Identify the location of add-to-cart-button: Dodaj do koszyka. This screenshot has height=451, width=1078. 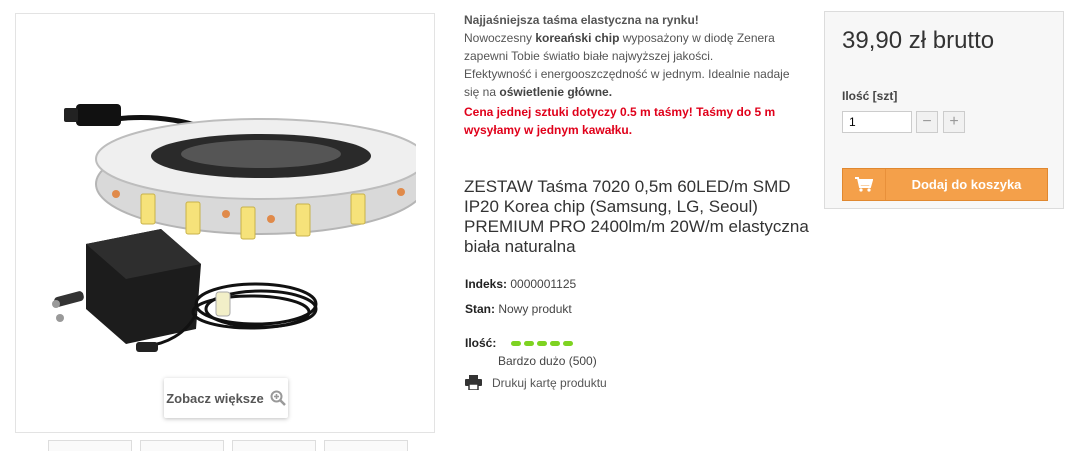
(945, 184).